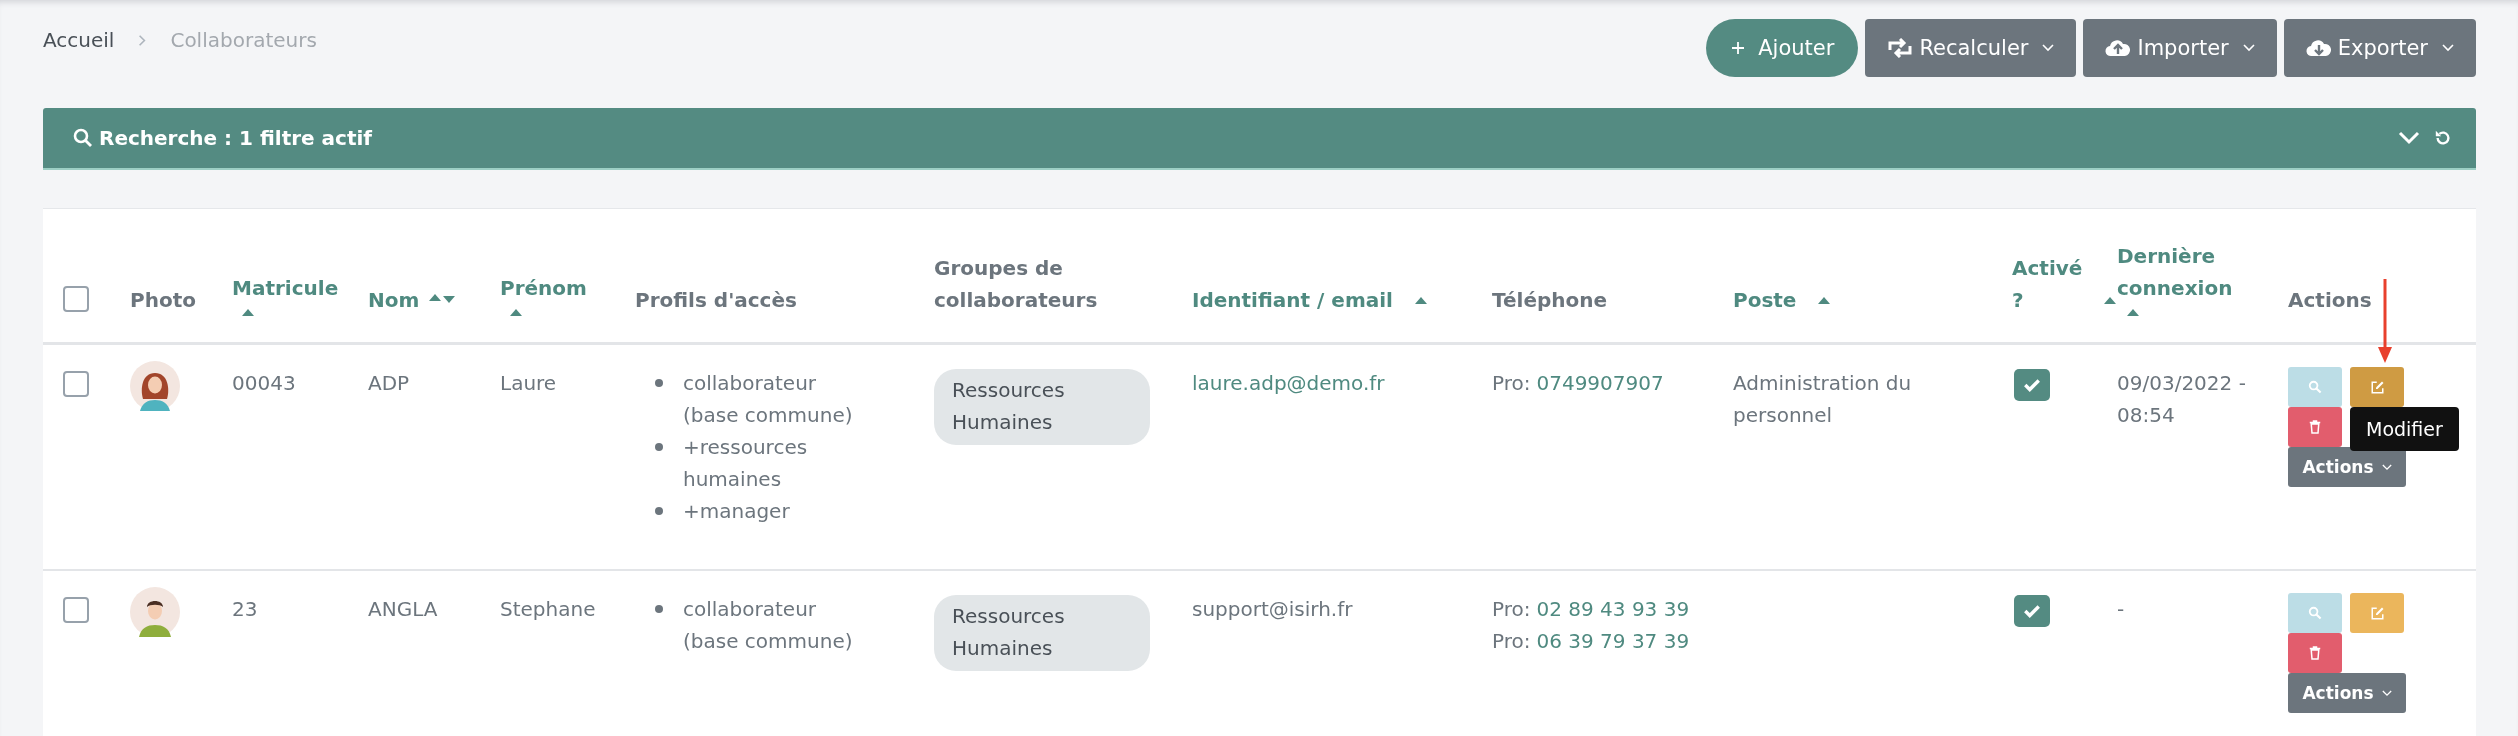 The height and width of the screenshot is (736, 2518). Describe the element at coordinates (1600, 383) in the screenshot. I see `phone-link: 0749907907` at that location.